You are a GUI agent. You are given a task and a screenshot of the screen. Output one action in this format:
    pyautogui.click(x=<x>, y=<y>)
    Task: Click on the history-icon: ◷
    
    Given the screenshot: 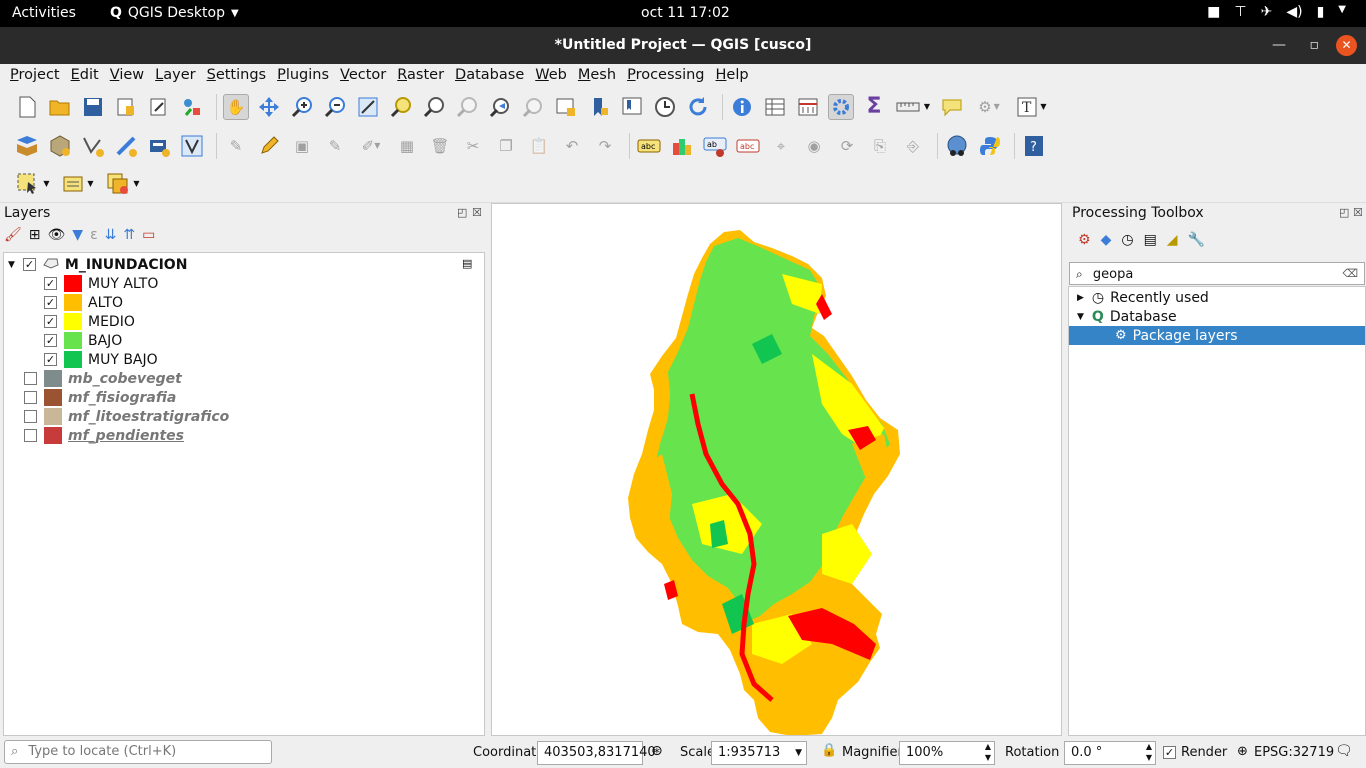 What is the action you would take?
    pyautogui.click(x=1127, y=240)
    